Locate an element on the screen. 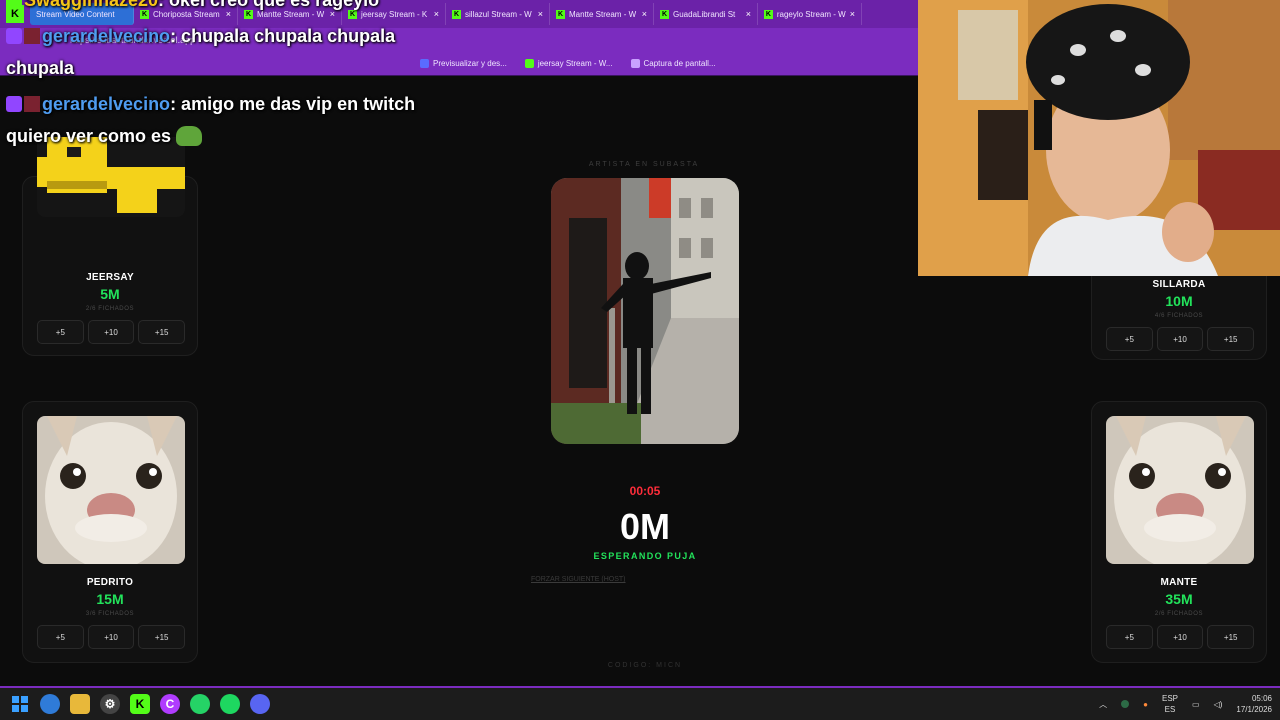 The image size is (1280, 720). tab-label: sillazul Stream - W is located at coordinates (498, 14).